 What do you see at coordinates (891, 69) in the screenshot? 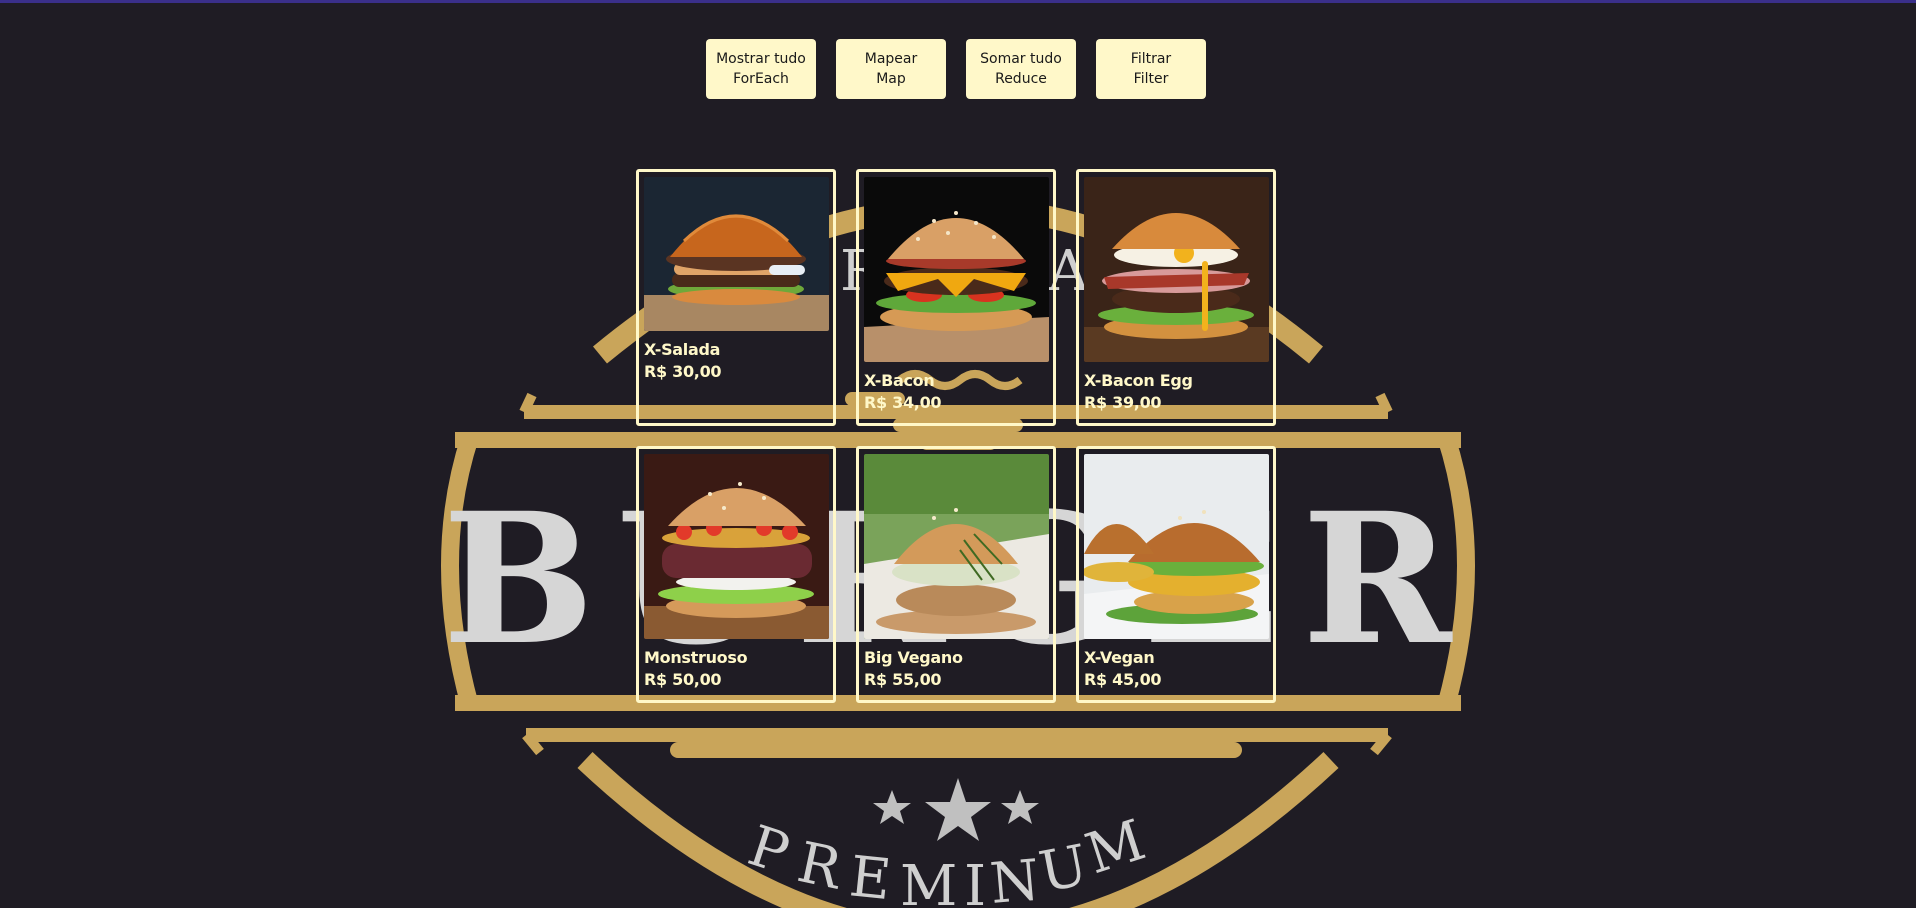
I see `map-button: Mapear Map` at bounding box center [891, 69].